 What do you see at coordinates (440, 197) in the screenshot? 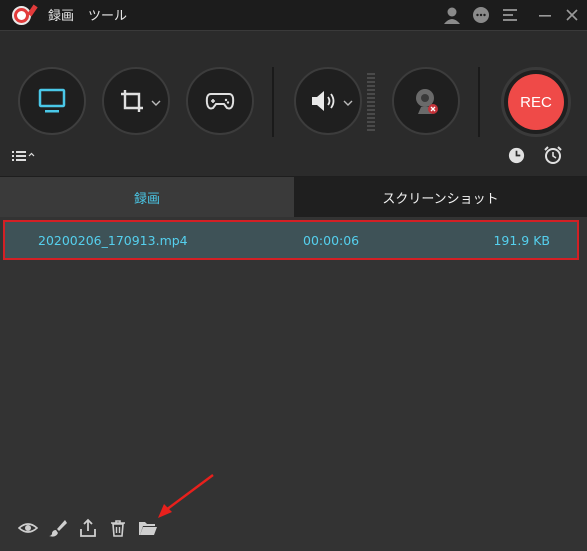
I see `tab-screenshot: スクリーンショット` at bounding box center [440, 197].